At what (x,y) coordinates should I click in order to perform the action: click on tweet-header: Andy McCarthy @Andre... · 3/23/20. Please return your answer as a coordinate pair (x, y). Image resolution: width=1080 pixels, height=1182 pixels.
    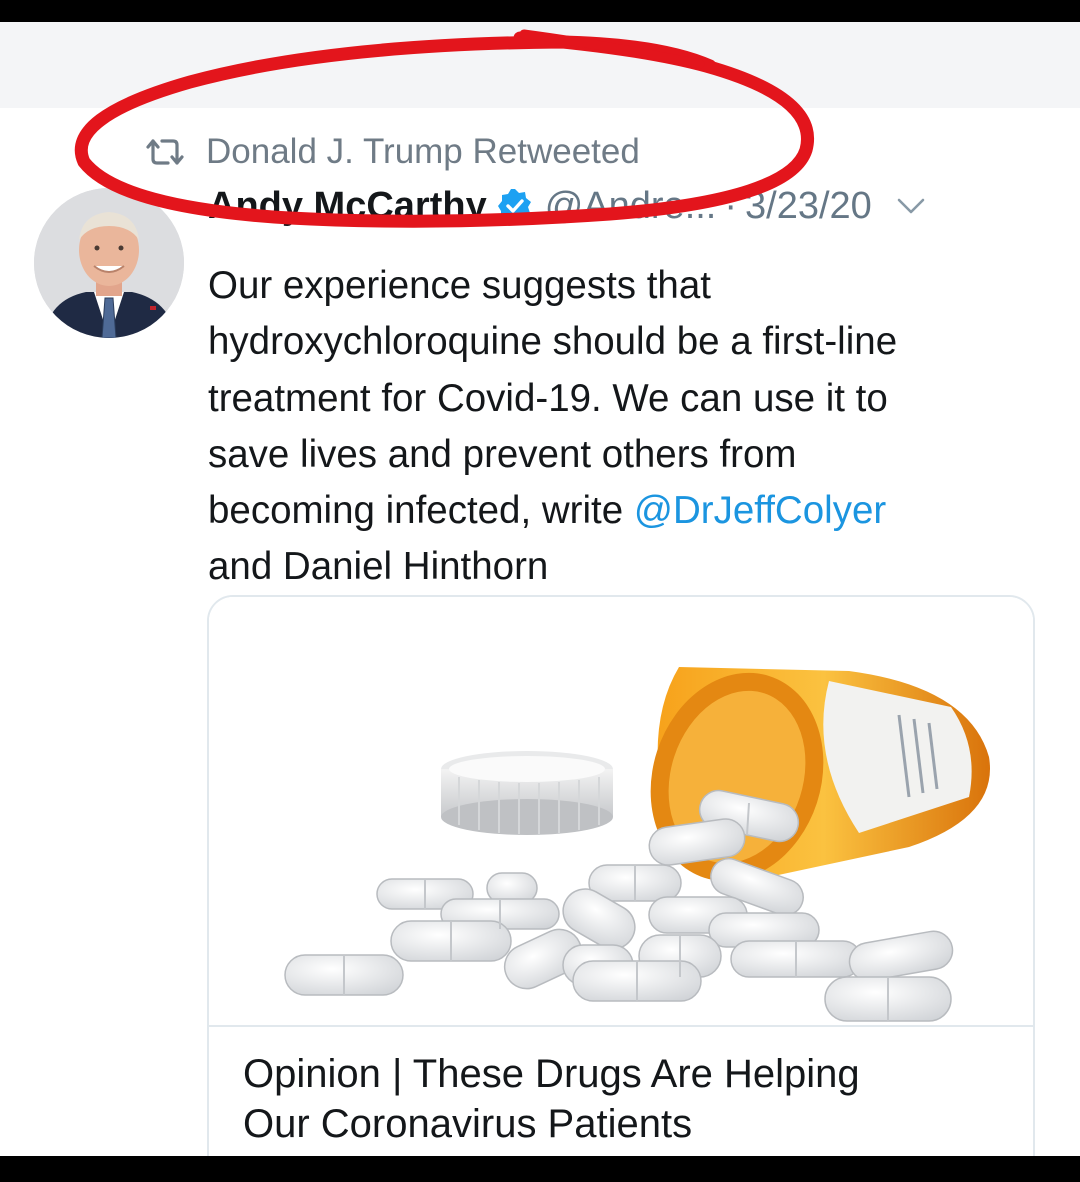
    Looking at the image, I should click on (628, 206).